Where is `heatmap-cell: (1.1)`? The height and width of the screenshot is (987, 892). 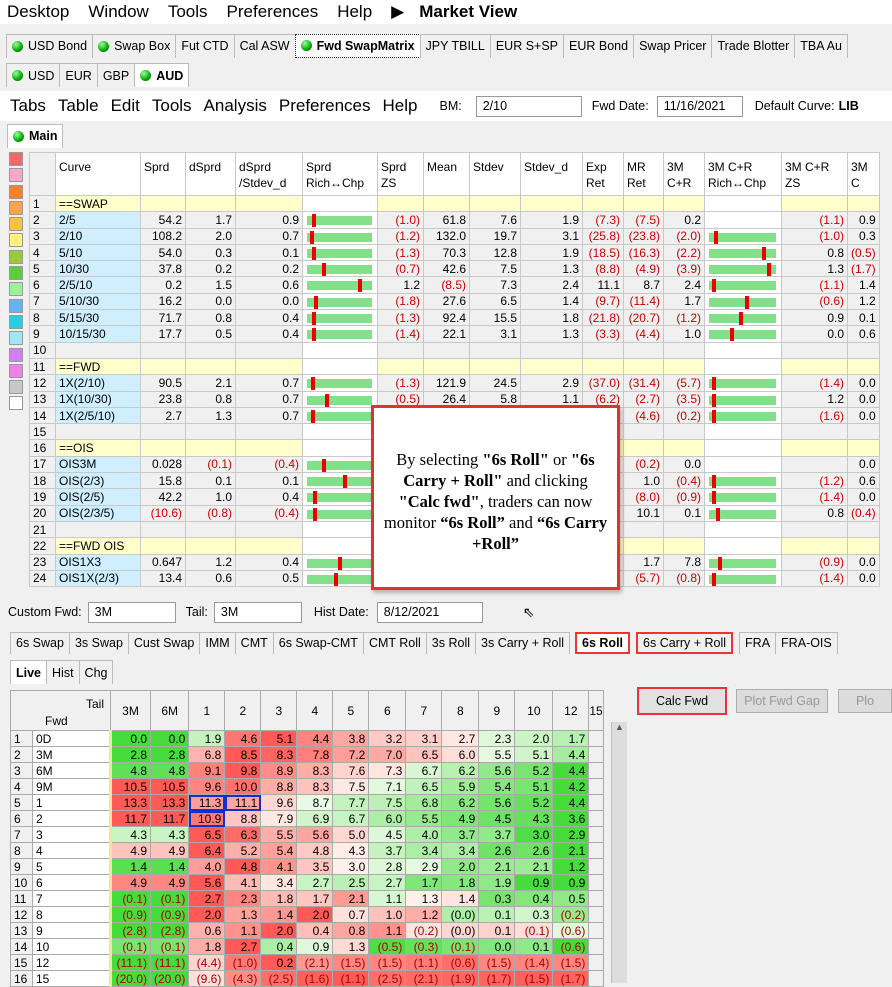 heatmap-cell: (1.1) is located at coordinates (424, 962).